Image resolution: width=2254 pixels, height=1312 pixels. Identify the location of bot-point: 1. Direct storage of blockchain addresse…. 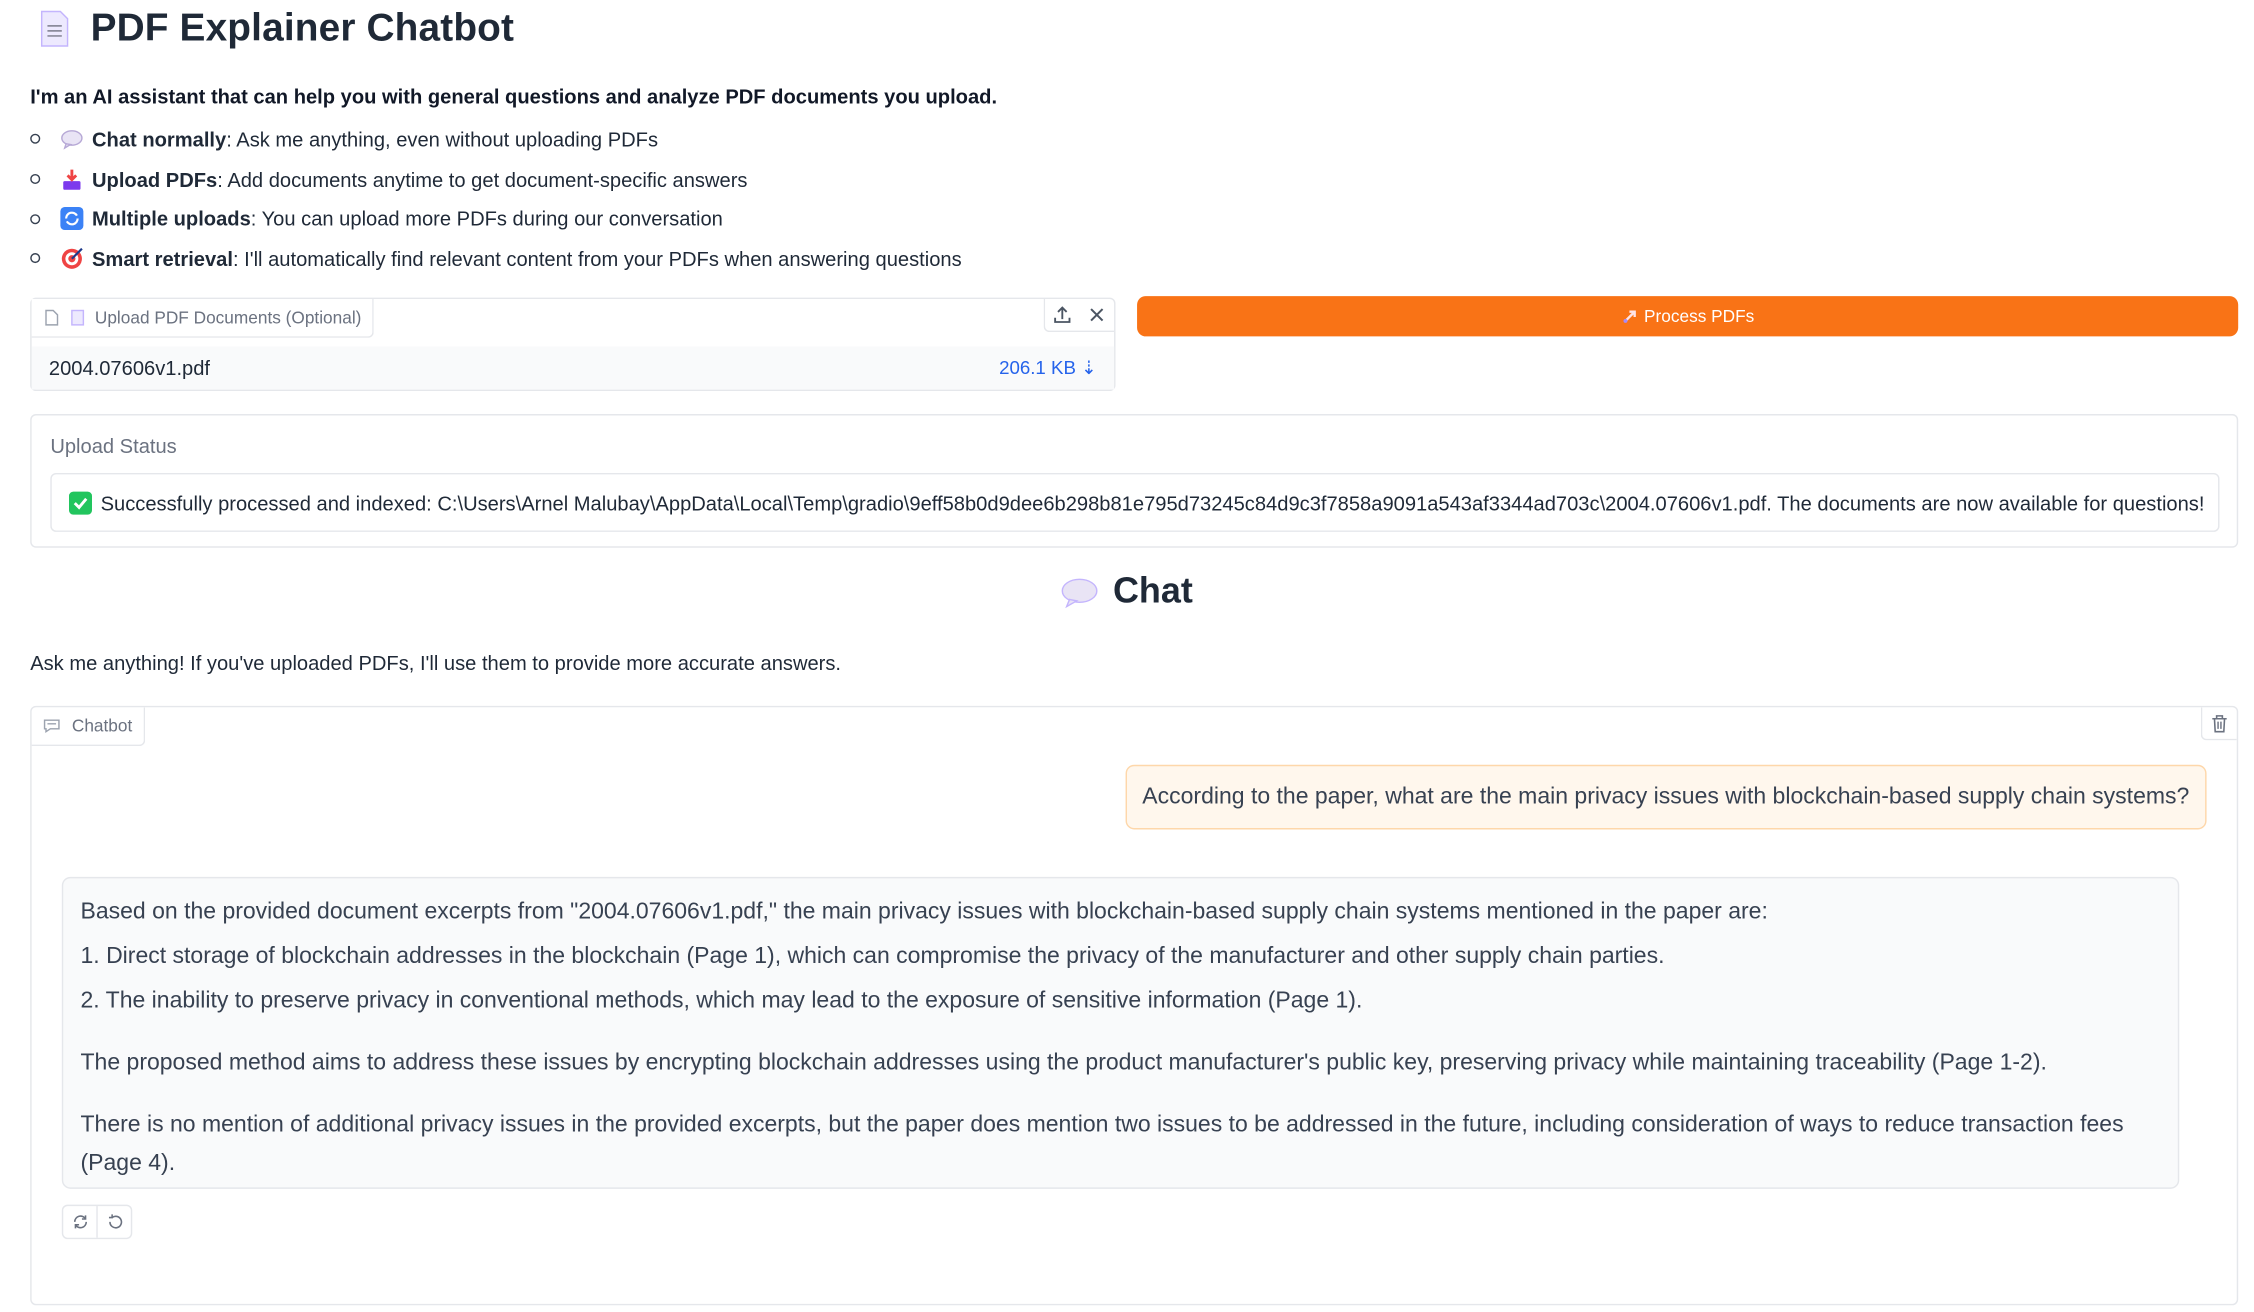
(872, 956).